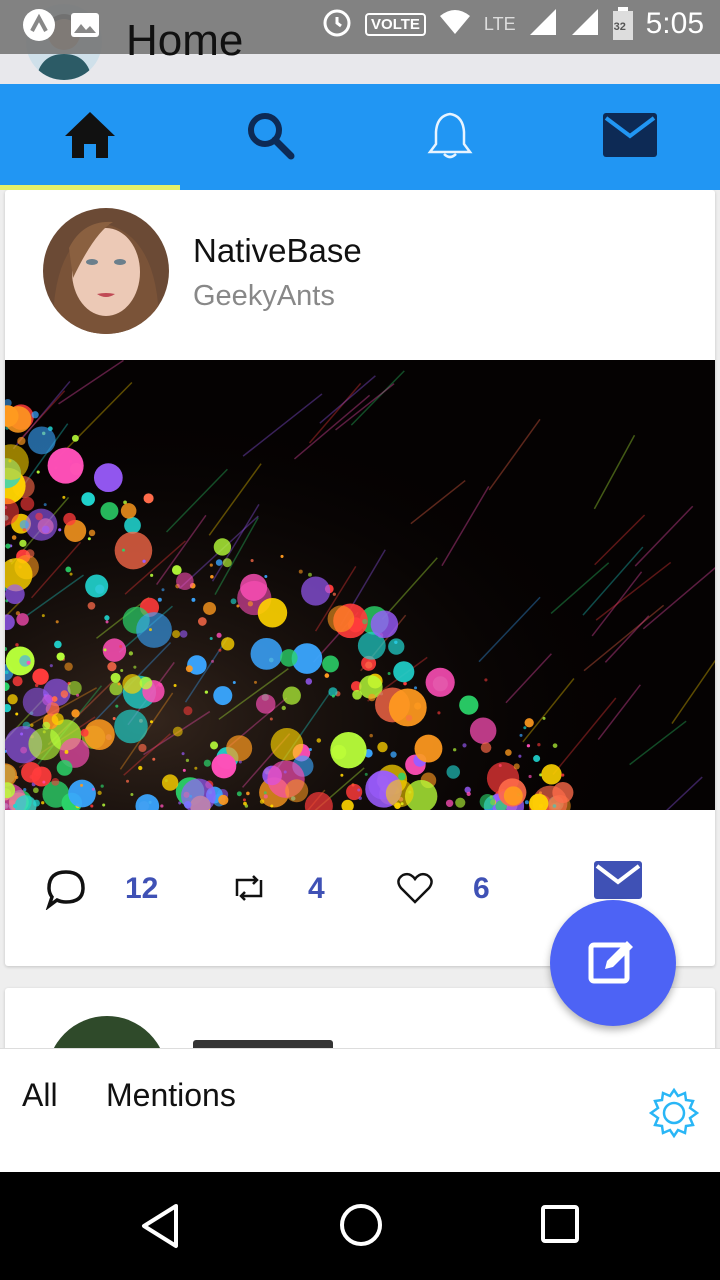 The width and height of the screenshot is (720, 1280). Describe the element at coordinates (277, 250) in the screenshot. I see `post-author-name: NativeBase` at that location.